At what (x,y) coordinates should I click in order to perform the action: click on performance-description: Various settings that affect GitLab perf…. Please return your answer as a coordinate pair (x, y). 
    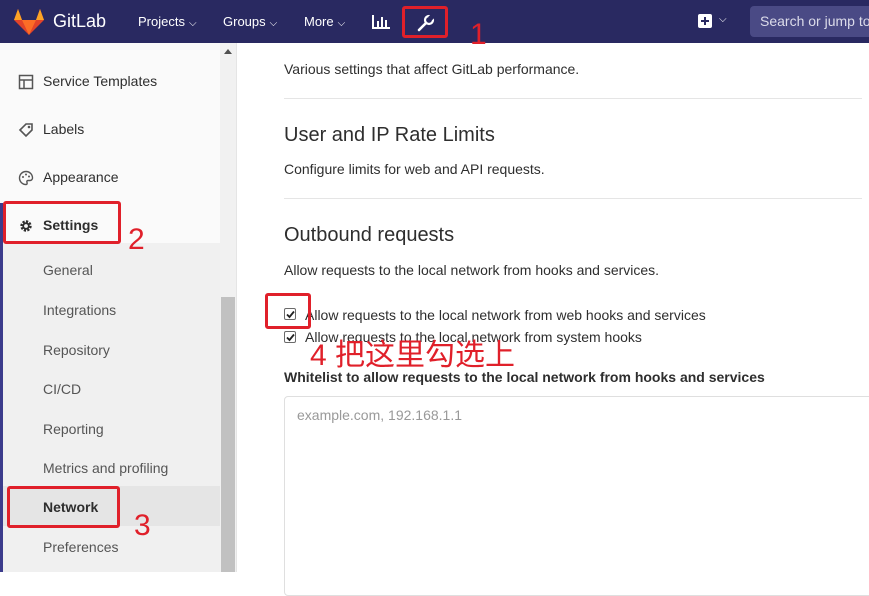
    Looking at the image, I should click on (432, 69).